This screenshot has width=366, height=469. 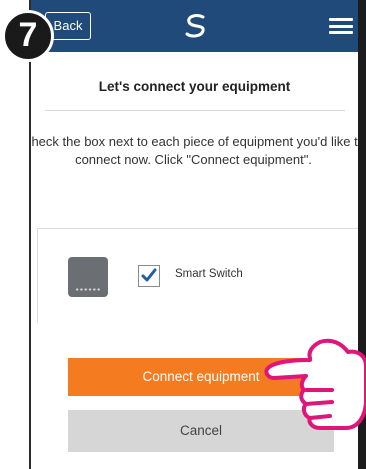 What do you see at coordinates (28, 36) in the screenshot?
I see `step-number-badge: 7` at bounding box center [28, 36].